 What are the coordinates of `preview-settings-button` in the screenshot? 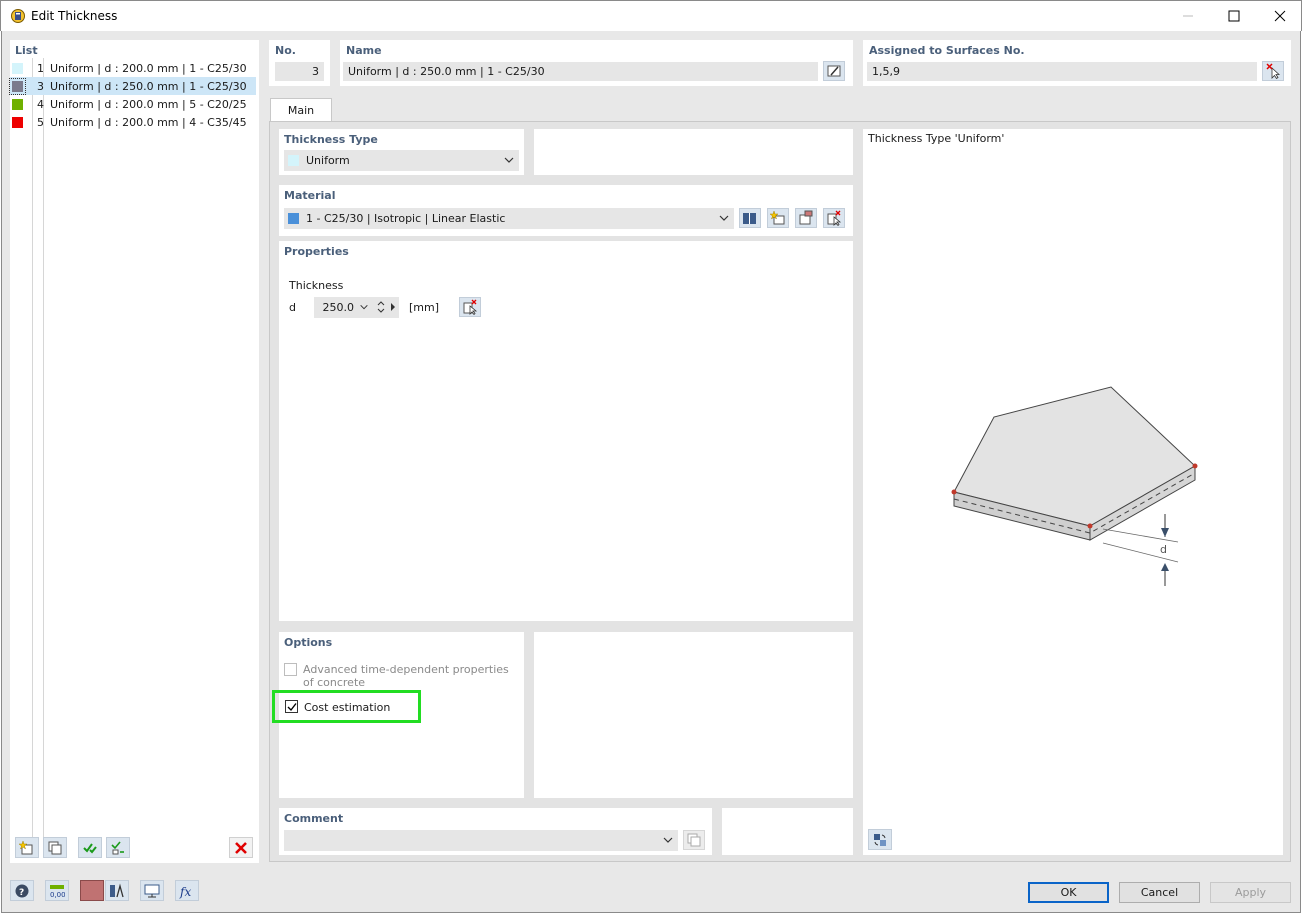 It's located at (880, 839).